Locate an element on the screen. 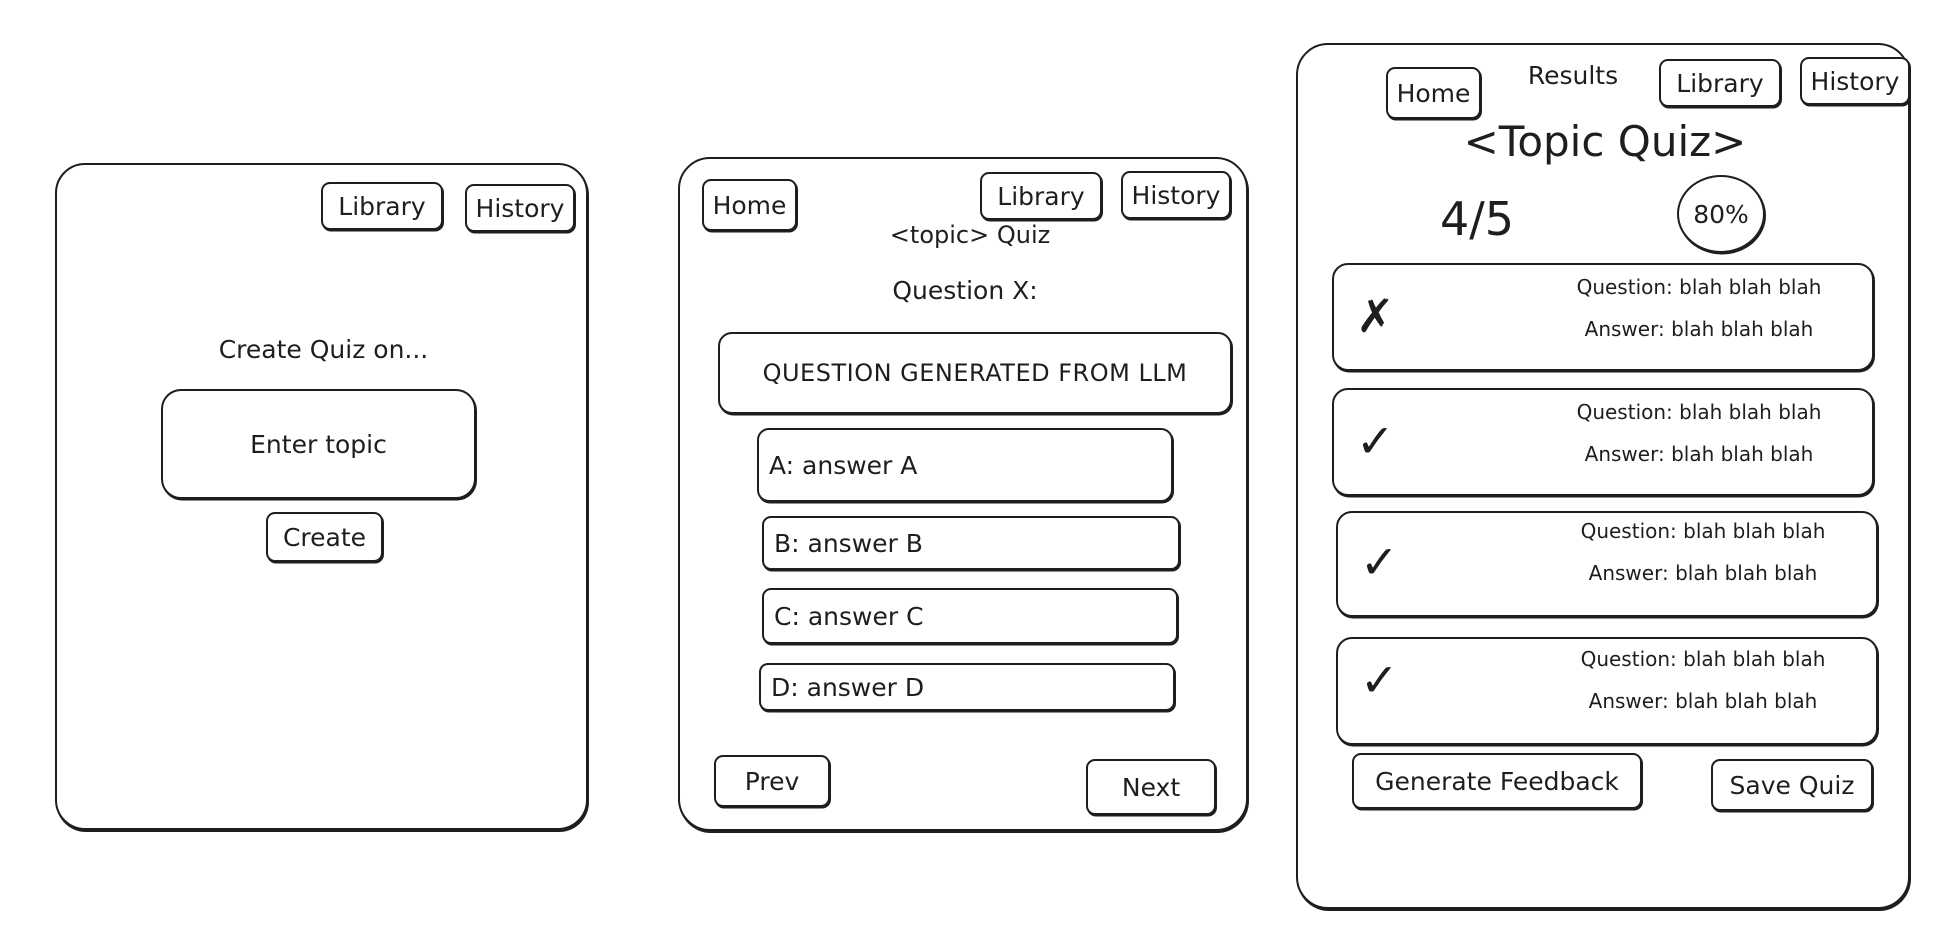 The image size is (1936, 948). create-button: Create is located at coordinates (324, 537).